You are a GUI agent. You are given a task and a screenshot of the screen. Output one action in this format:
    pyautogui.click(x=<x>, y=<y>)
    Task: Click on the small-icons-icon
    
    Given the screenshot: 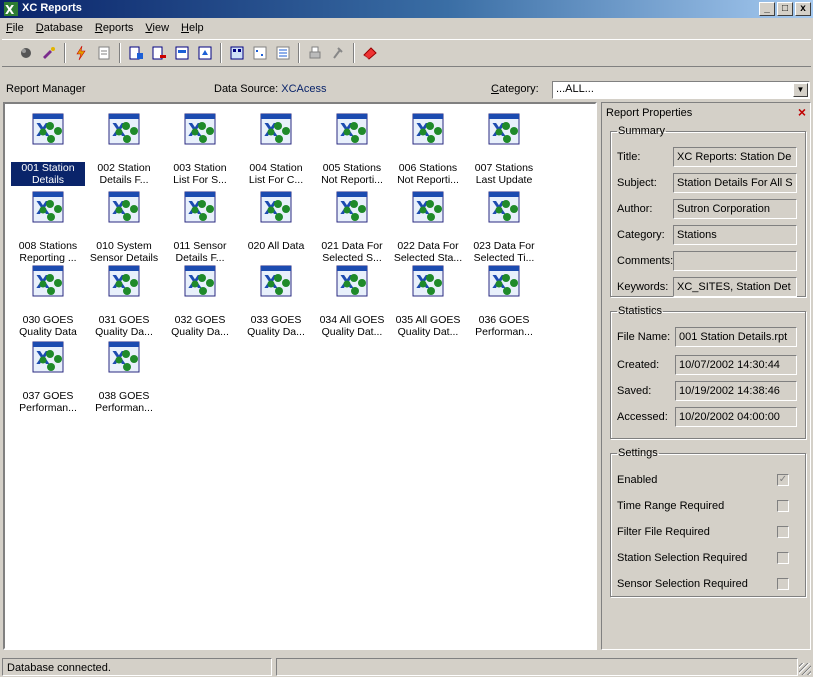 What is the action you would take?
    pyautogui.click(x=260, y=53)
    